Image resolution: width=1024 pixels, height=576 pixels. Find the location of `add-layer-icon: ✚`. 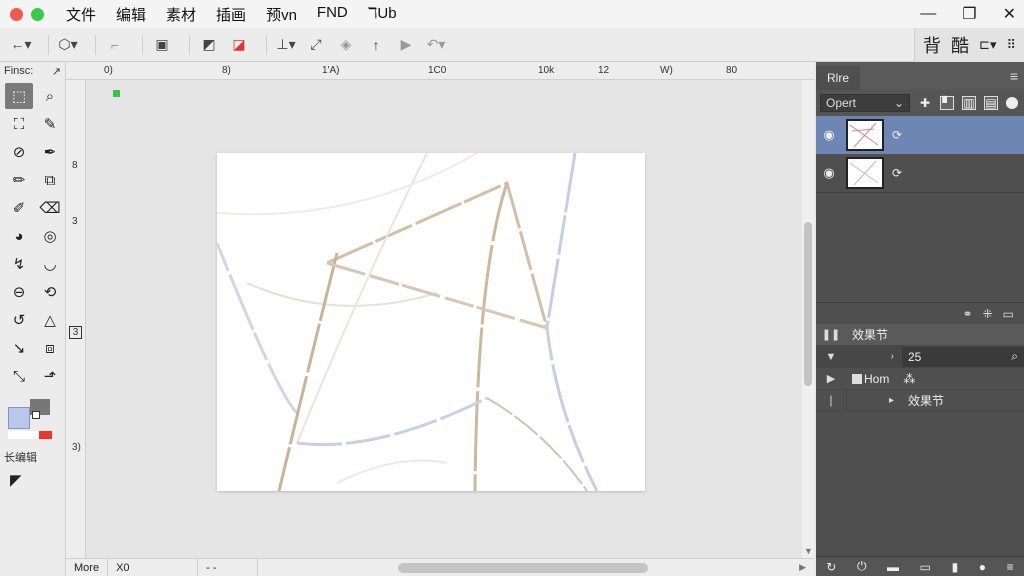

add-layer-icon: ✚ is located at coordinates (925, 103).